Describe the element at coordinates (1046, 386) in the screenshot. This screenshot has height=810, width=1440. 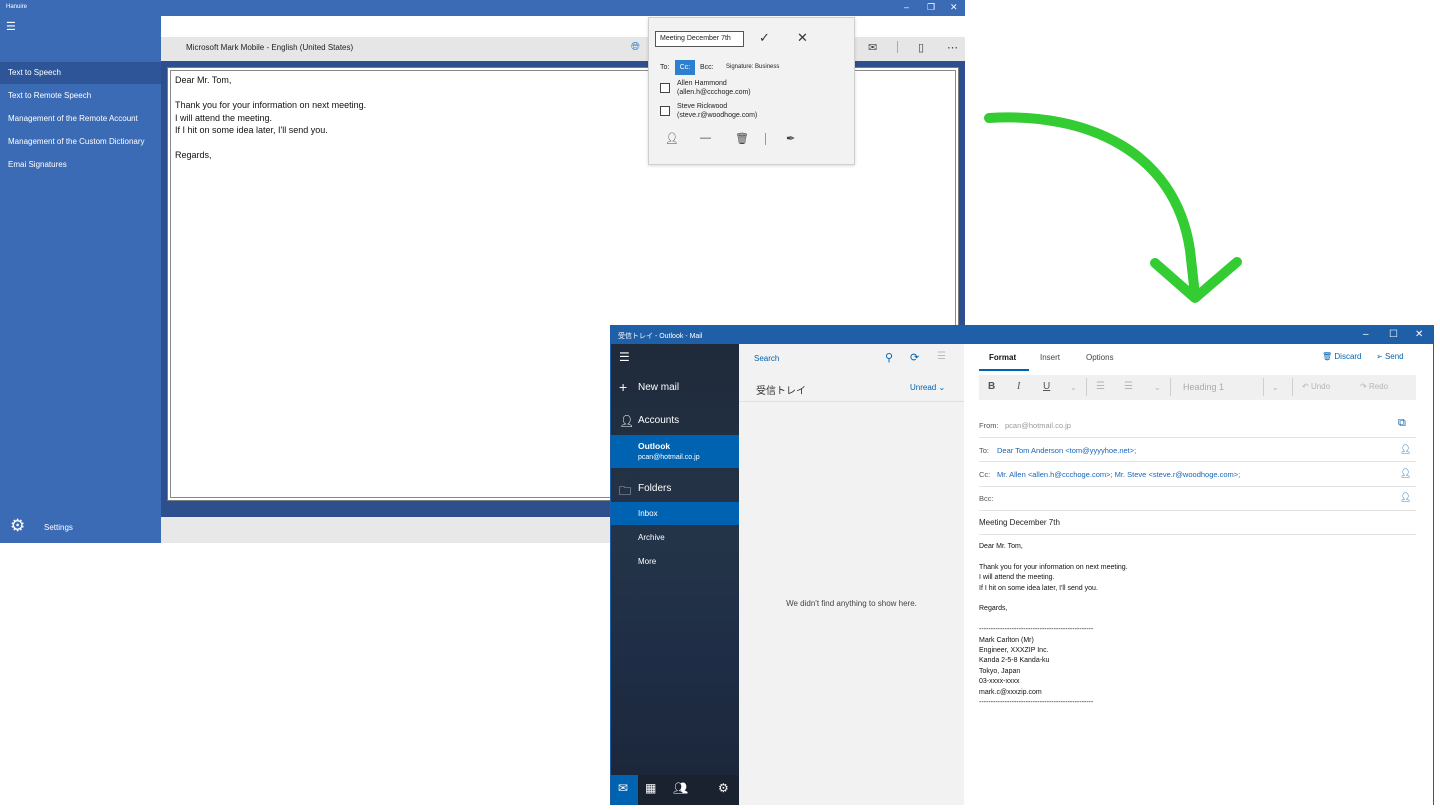
I see `underline-icon: U` at that location.